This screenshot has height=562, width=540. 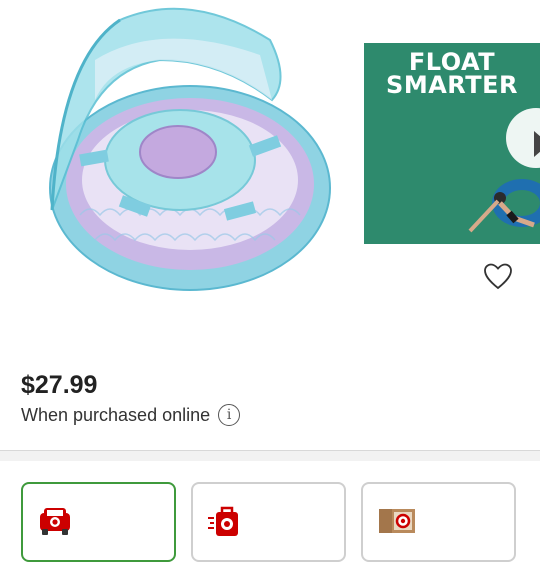 I want to click on fulfillment-option-drive-up, so click(x=98, y=522).